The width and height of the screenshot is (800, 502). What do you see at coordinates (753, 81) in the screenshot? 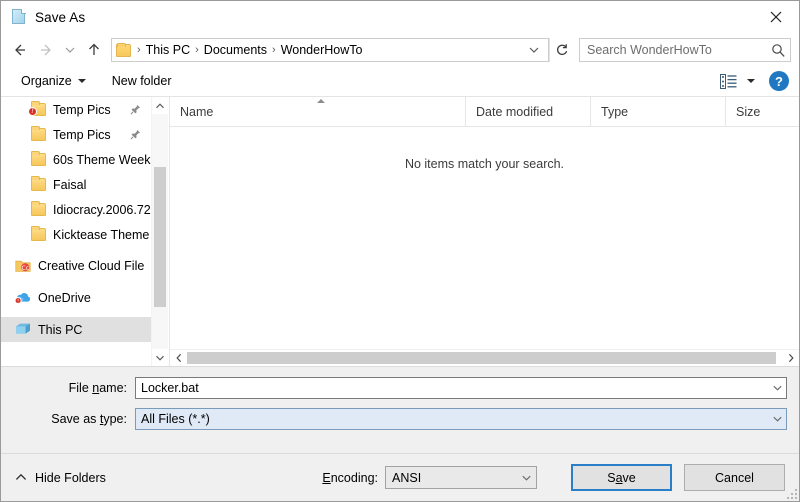
I see `view-mode-dropdown` at bounding box center [753, 81].